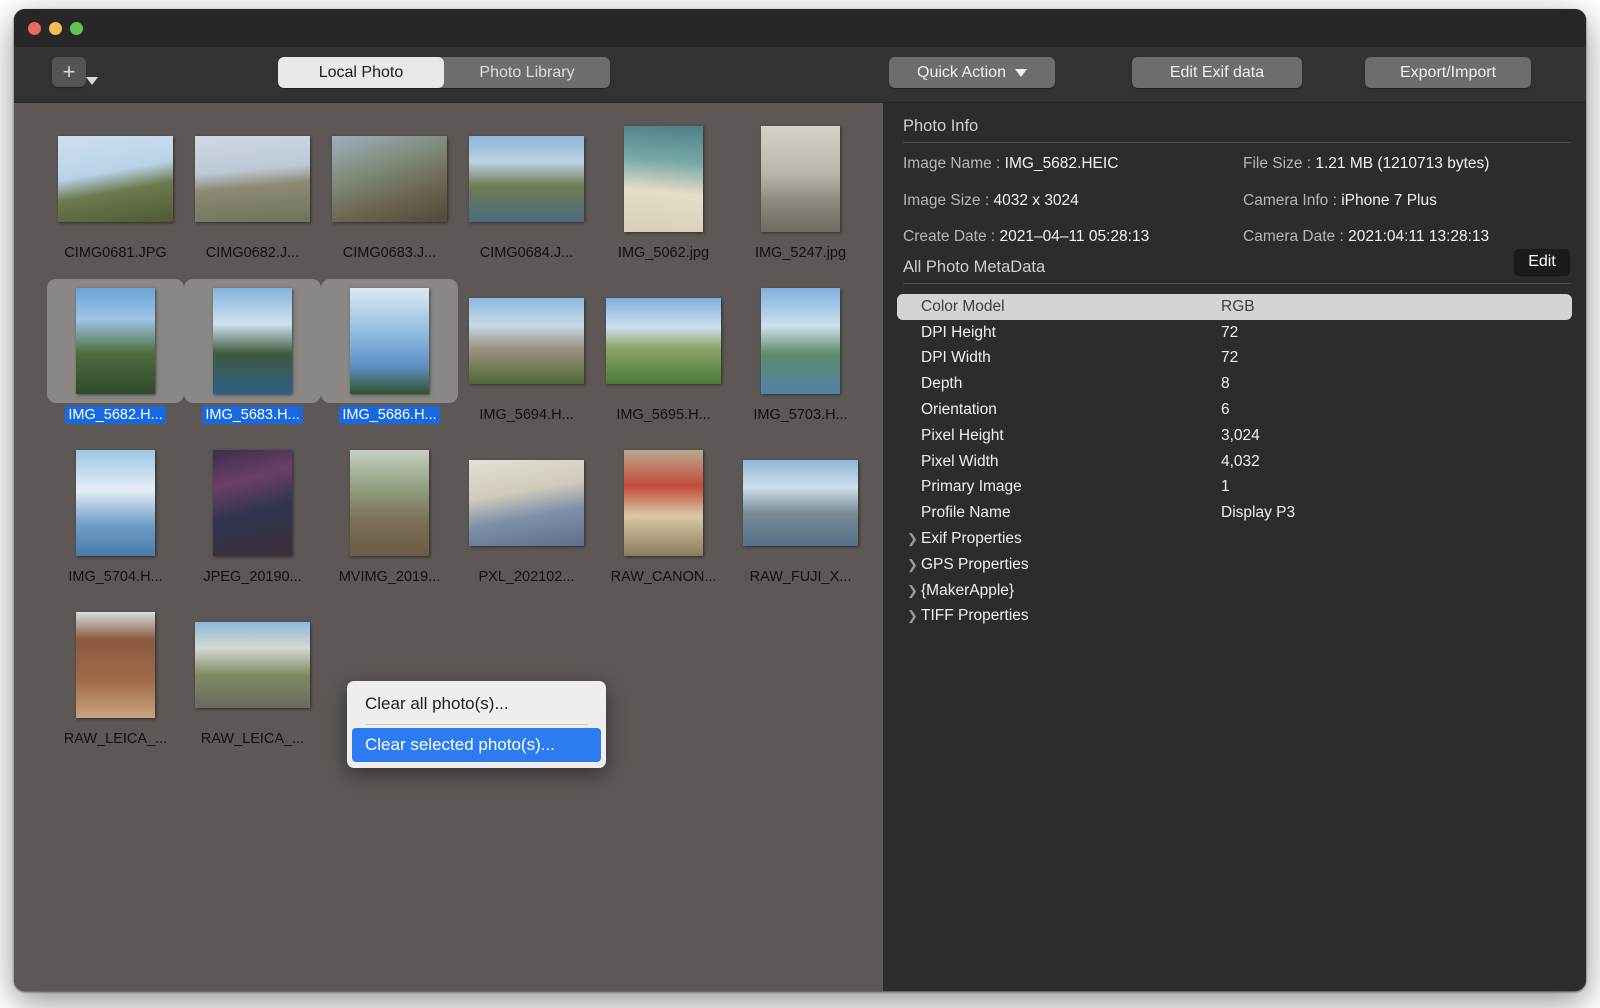 Image resolution: width=1600 pixels, height=1008 pixels. I want to click on image-name-label: Image Name :, so click(952, 163).